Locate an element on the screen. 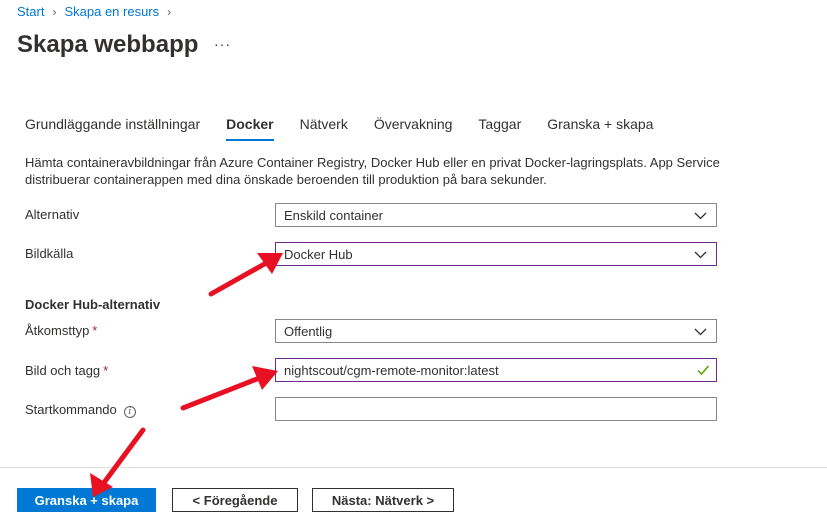 This screenshot has width=827, height=522. access-type-selected-value: Offentlig is located at coordinates (308, 331).